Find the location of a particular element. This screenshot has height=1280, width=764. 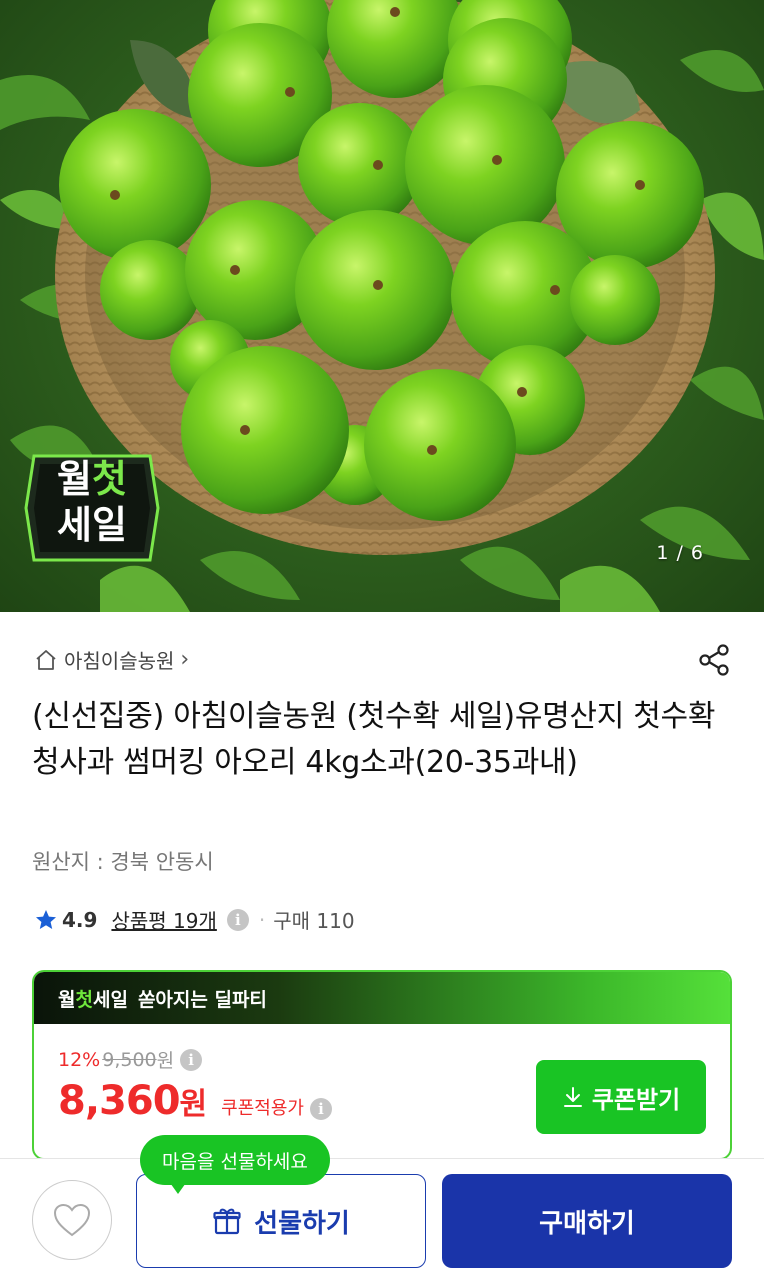

heart-icon is located at coordinates (72, 1220).